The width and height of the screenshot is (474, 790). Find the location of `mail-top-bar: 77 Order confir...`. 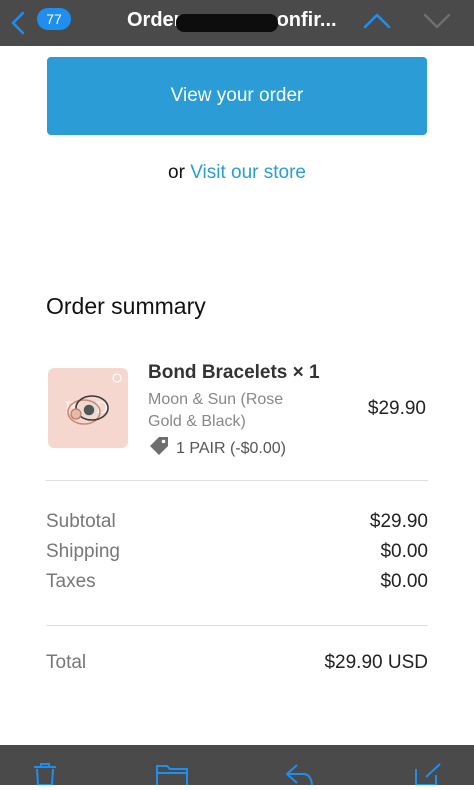

mail-top-bar: 77 Order confir... is located at coordinates (237, 23).